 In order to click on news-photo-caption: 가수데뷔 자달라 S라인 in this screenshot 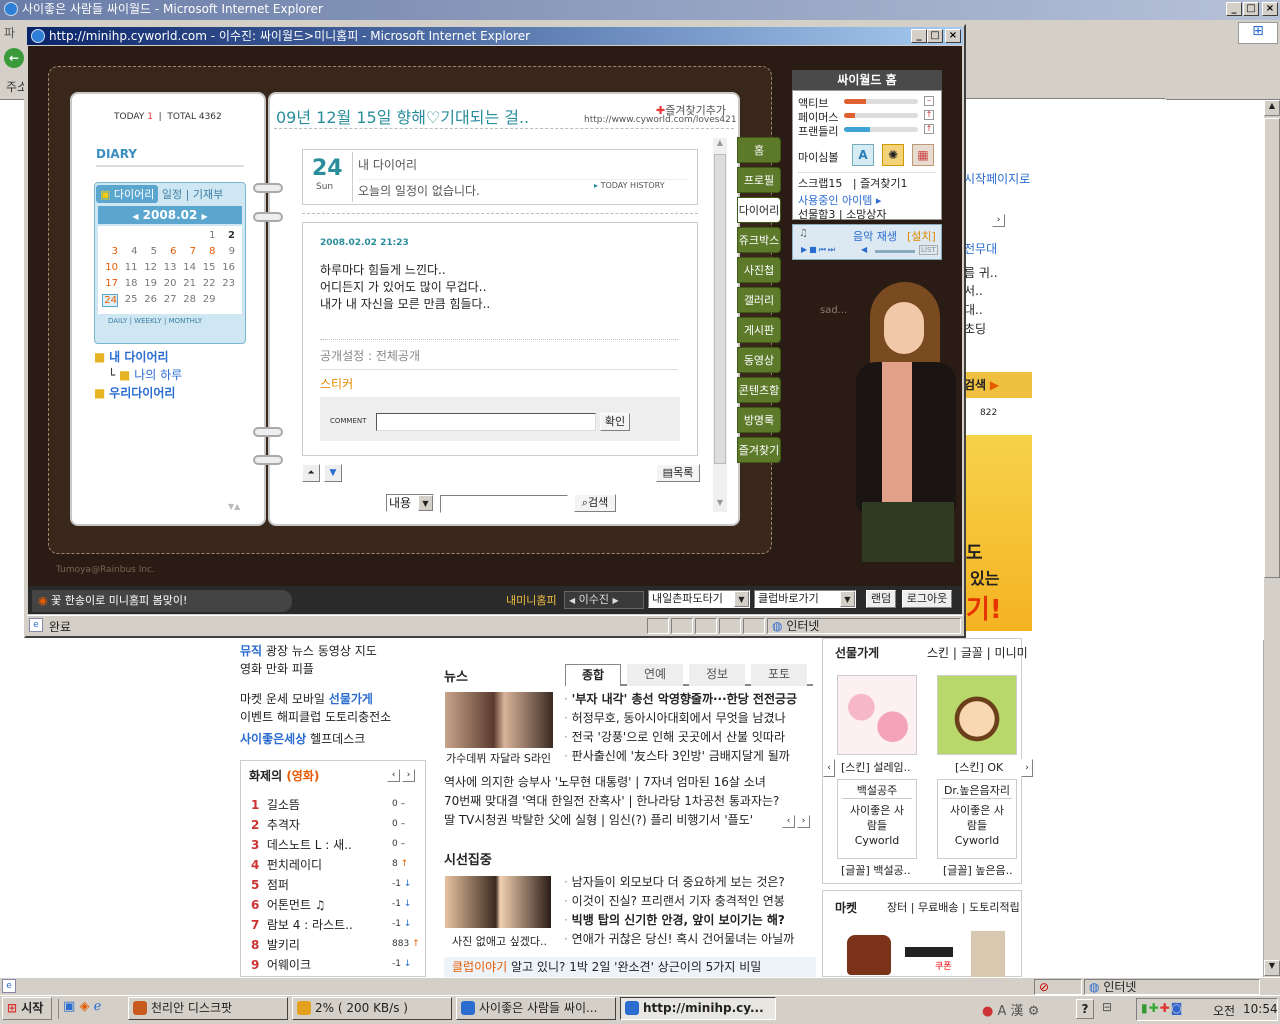, I will do `click(498, 758)`.